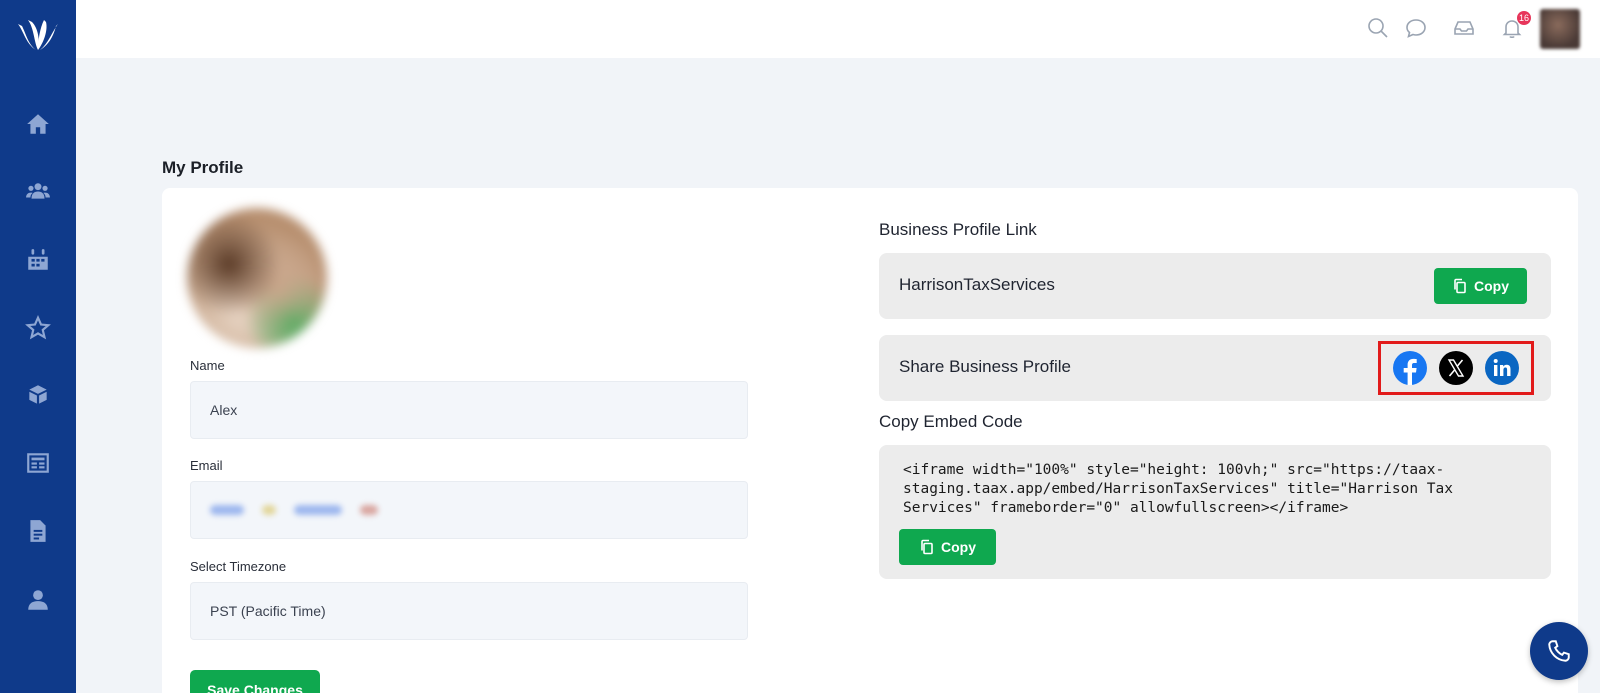 The width and height of the screenshot is (1600, 693). Describe the element at coordinates (958, 229) in the screenshot. I see `business-link-label: Business Profile Link` at that location.